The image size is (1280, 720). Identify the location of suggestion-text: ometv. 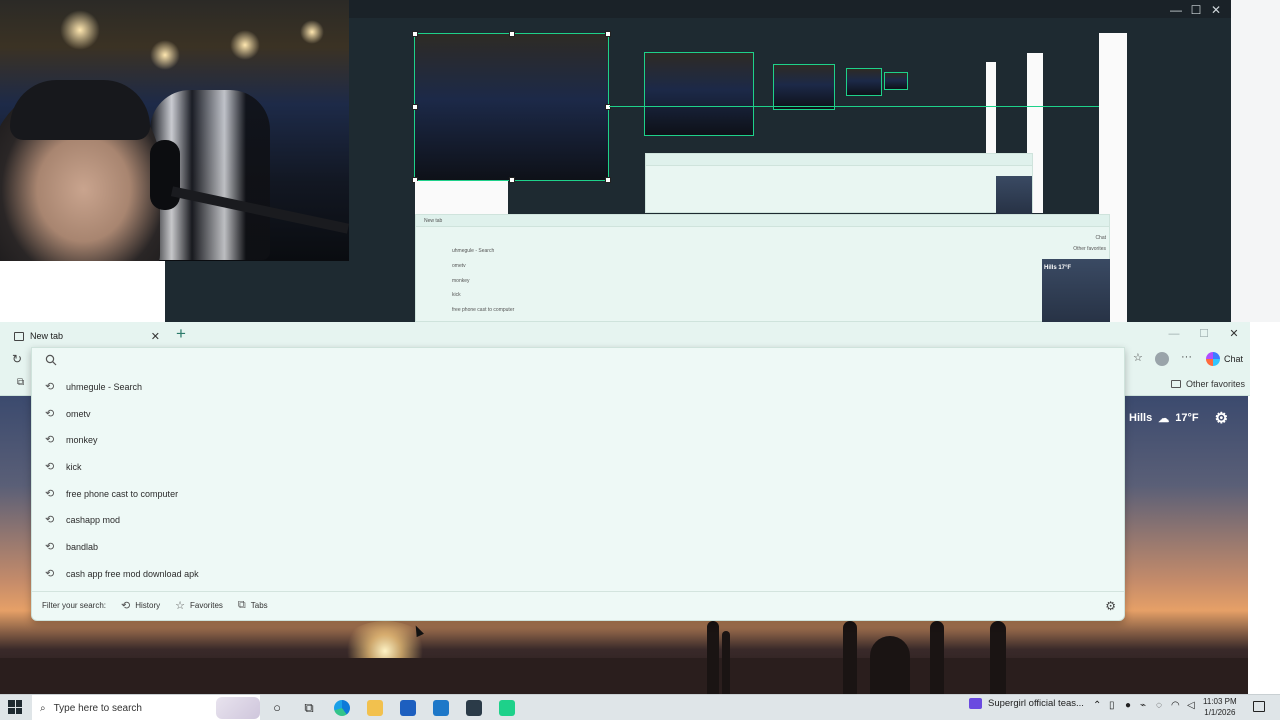
(78, 414).